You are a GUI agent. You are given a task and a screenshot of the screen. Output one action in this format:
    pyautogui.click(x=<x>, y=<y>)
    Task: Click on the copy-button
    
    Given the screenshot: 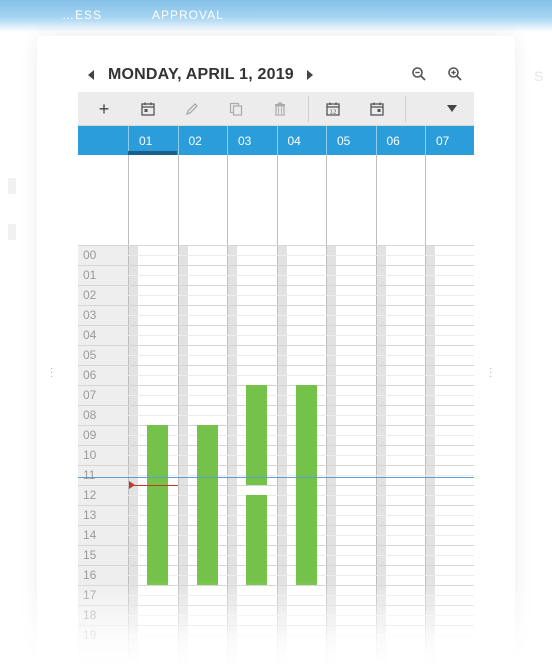 What is the action you would take?
    pyautogui.click(x=236, y=109)
    